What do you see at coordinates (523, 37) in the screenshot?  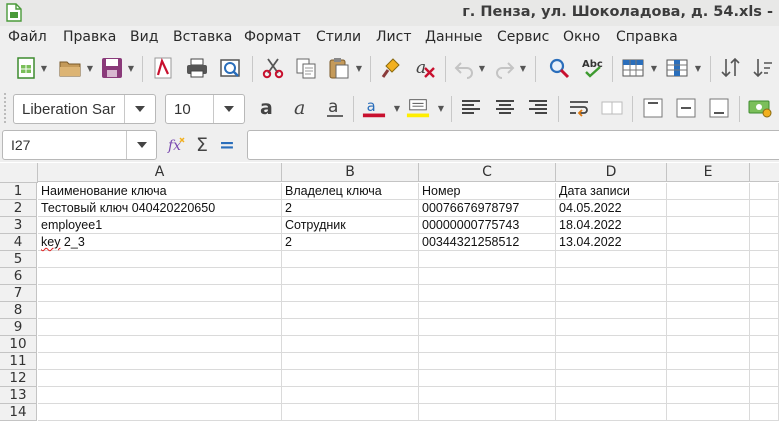 I see `menu-tools: Сервис` at bounding box center [523, 37].